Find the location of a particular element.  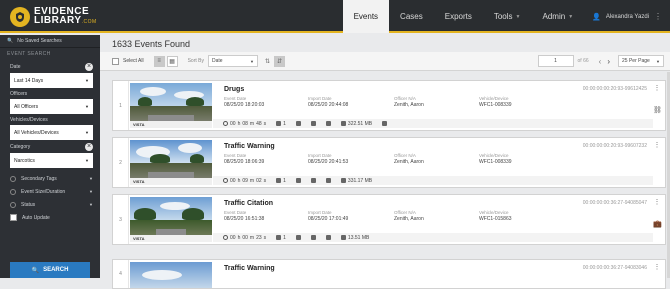

nav-admin-label: Admin is located at coordinates (554, 16).